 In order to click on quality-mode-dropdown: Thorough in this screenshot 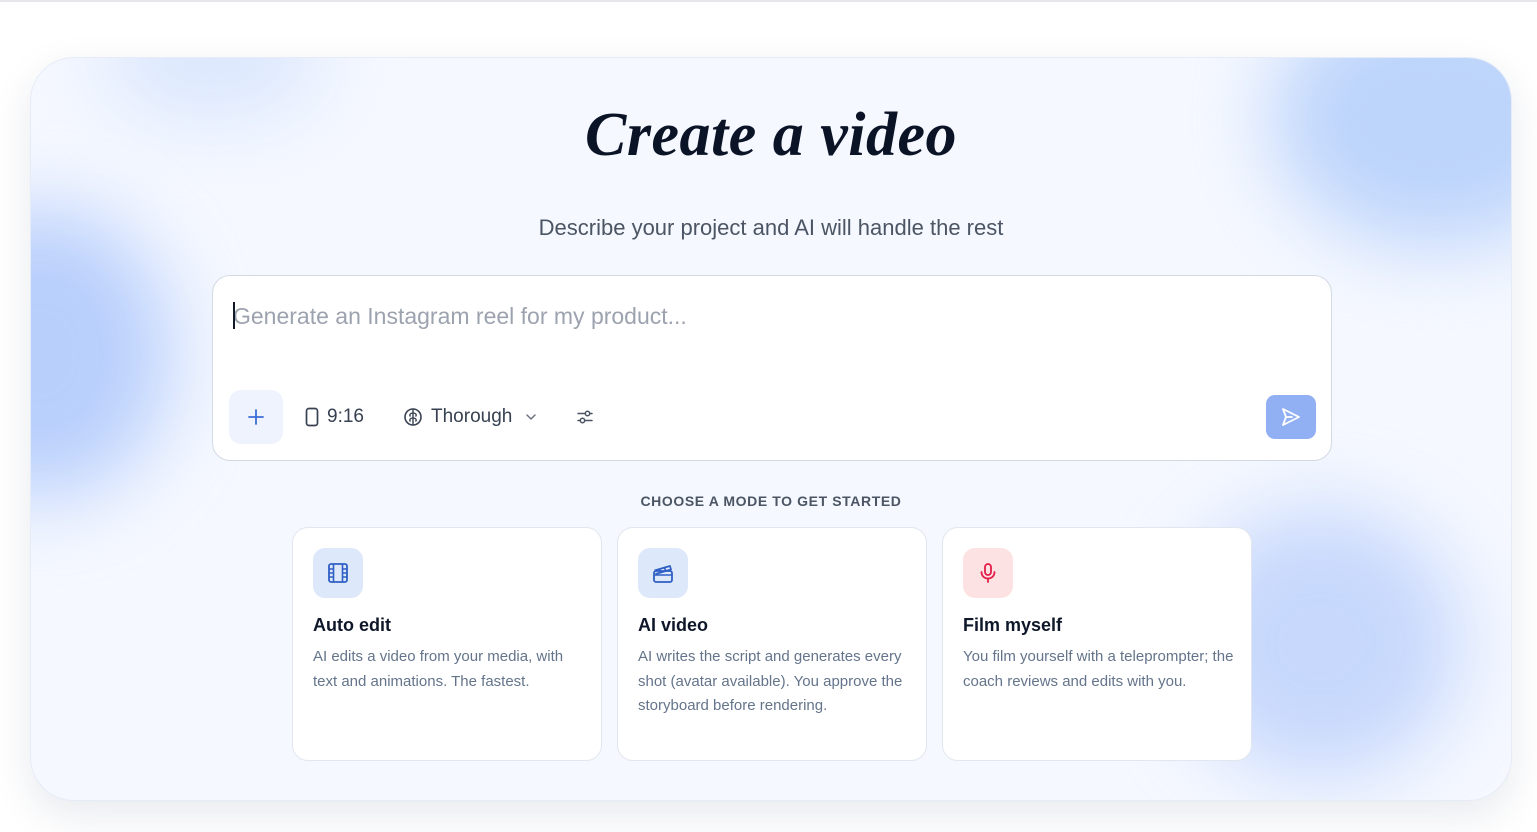, I will do `click(470, 417)`.